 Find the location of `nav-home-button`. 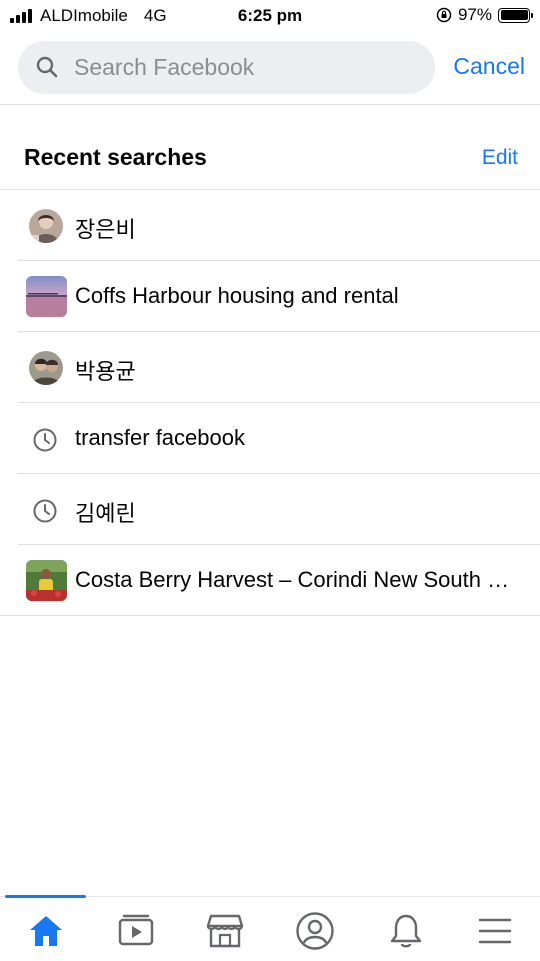

nav-home-button is located at coordinates (46, 931).